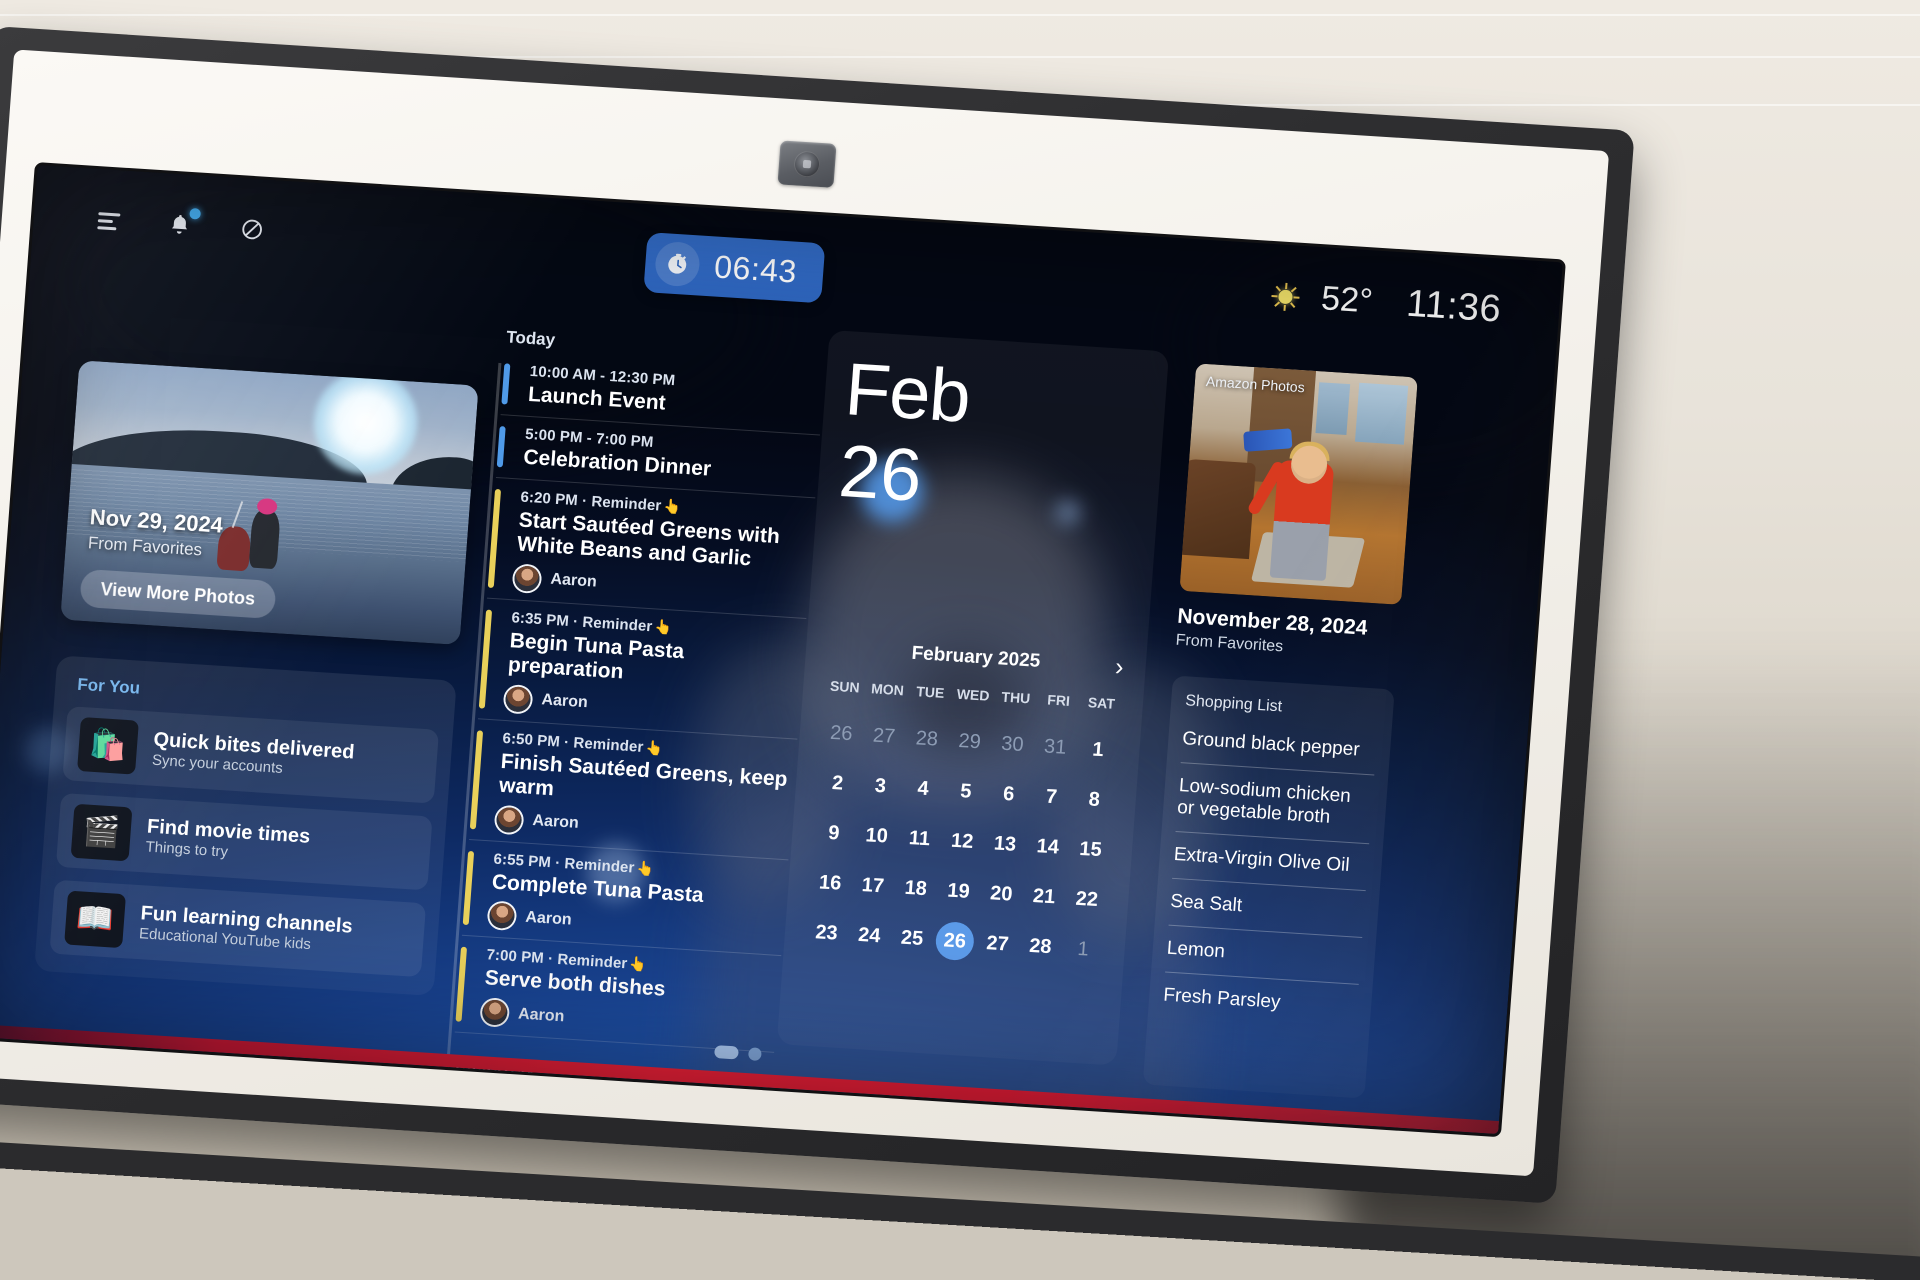 Image resolution: width=1920 pixels, height=1280 pixels. I want to click on calendar-day: 30, so click(1012, 744).